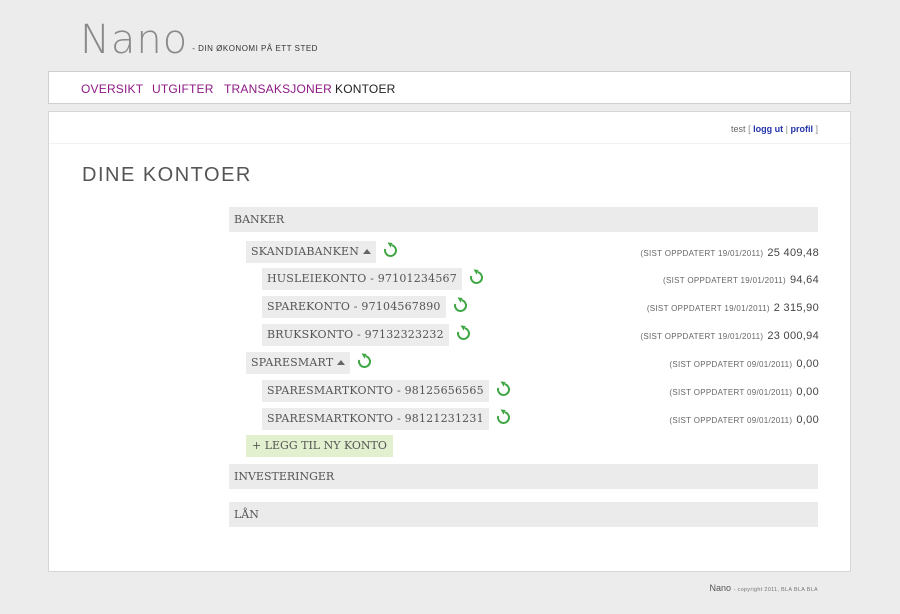 This screenshot has width=900, height=614. I want to click on account-row: SPARESMARTKONTO - 98125656565, so click(387, 391).